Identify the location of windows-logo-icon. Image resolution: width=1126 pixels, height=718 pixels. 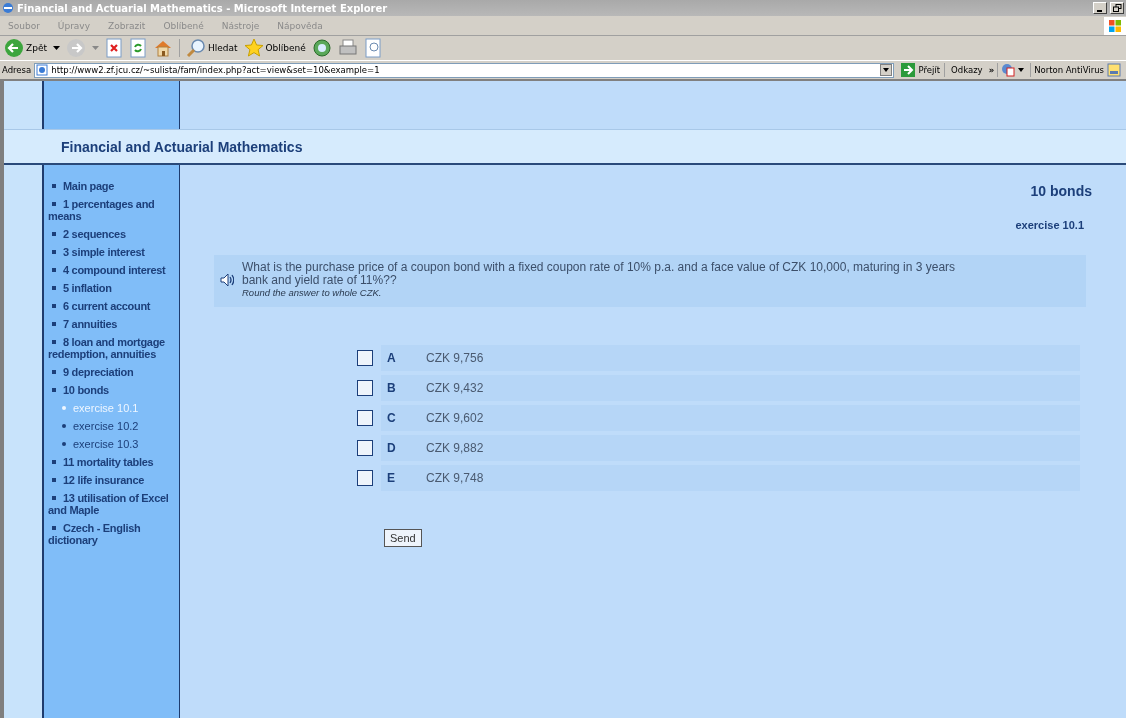
(1115, 25).